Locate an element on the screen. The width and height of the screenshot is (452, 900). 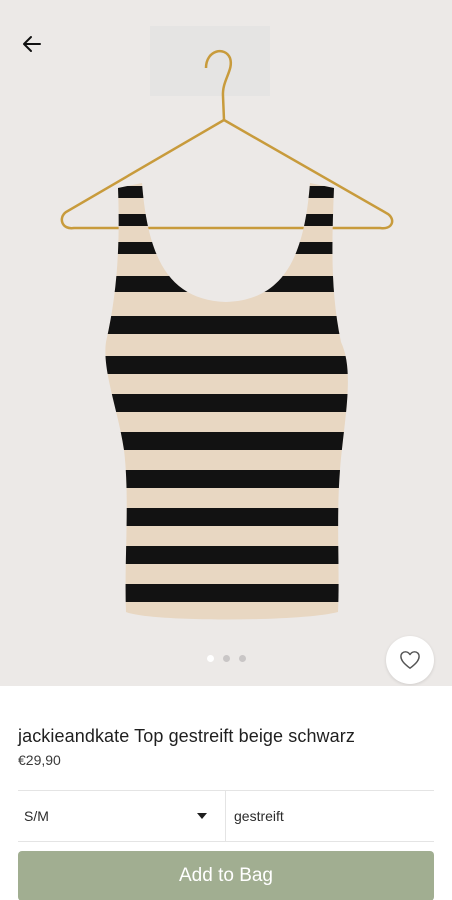
gallery-pagination is located at coordinates (226, 658).